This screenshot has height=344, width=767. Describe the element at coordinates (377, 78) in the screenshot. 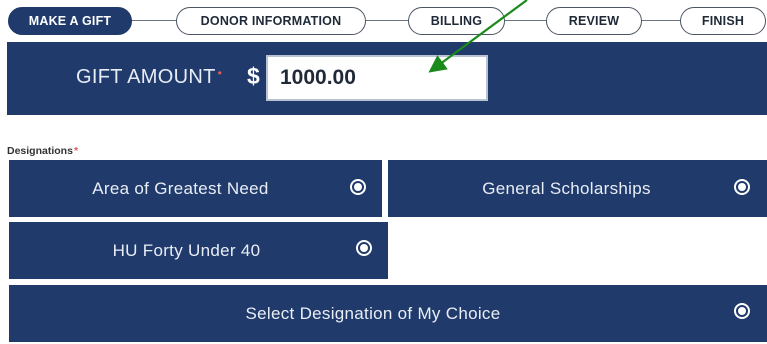

I see `gift-amount-input` at that location.